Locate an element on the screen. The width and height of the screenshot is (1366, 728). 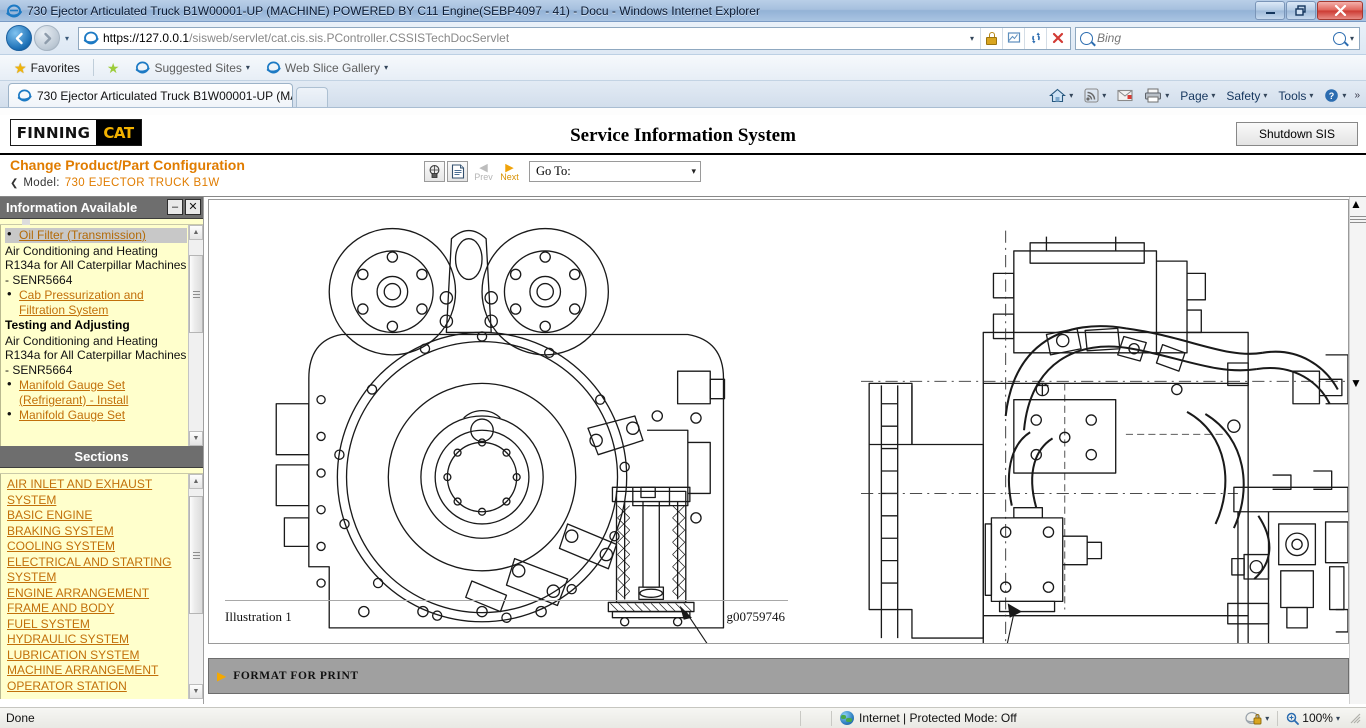
print-button: ▾ is located at coordinates (1156, 95).